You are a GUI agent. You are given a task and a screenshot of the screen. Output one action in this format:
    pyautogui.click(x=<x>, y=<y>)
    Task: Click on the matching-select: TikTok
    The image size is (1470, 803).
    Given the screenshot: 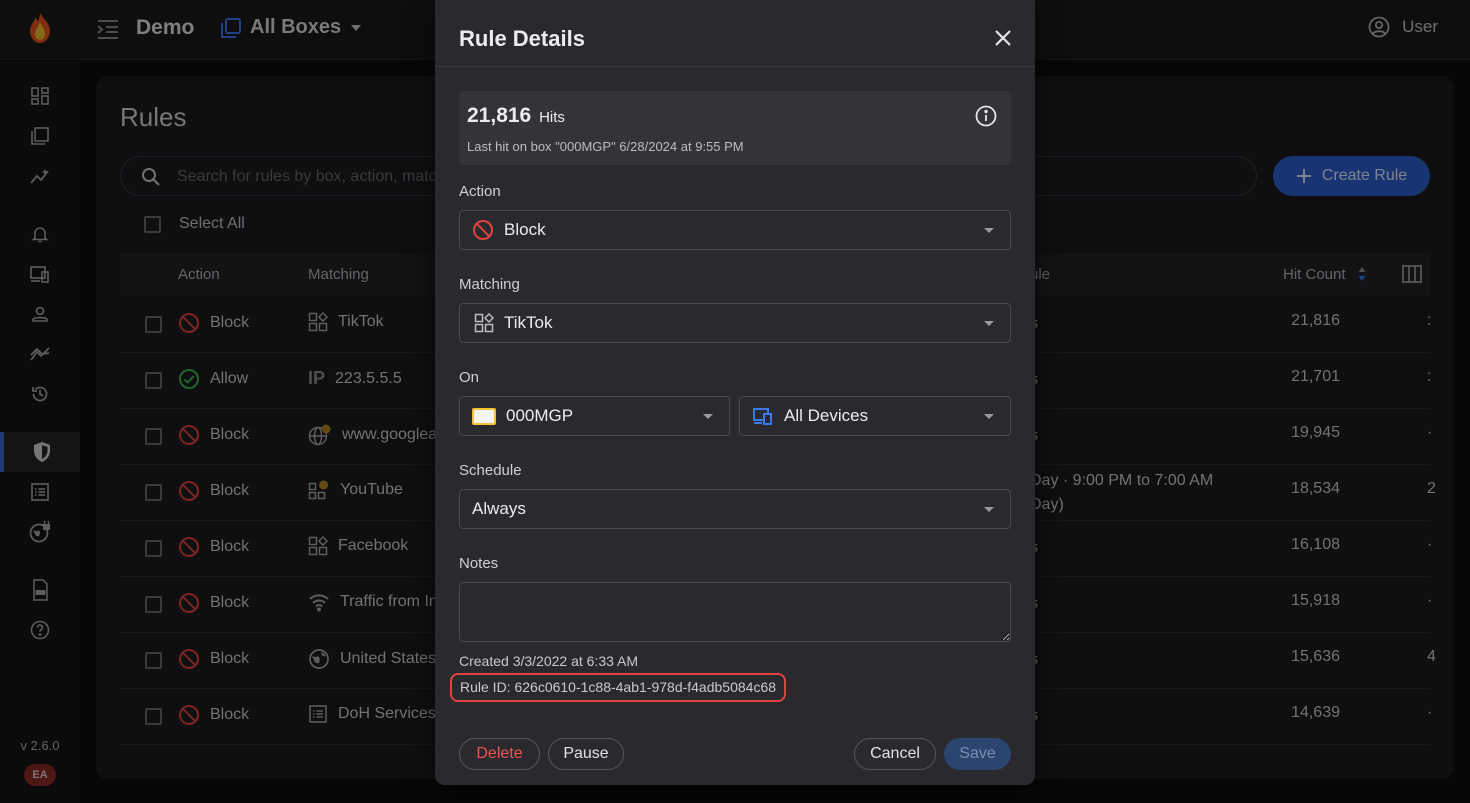 What is the action you would take?
    pyautogui.click(x=735, y=323)
    